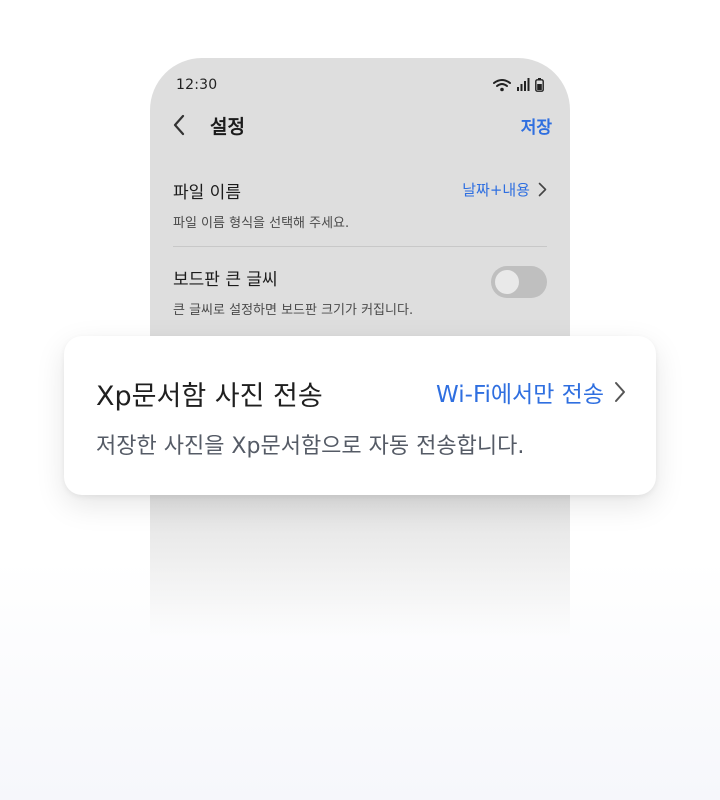 This screenshot has width=720, height=800. I want to click on setting-title: 파일 이름, so click(207, 193).